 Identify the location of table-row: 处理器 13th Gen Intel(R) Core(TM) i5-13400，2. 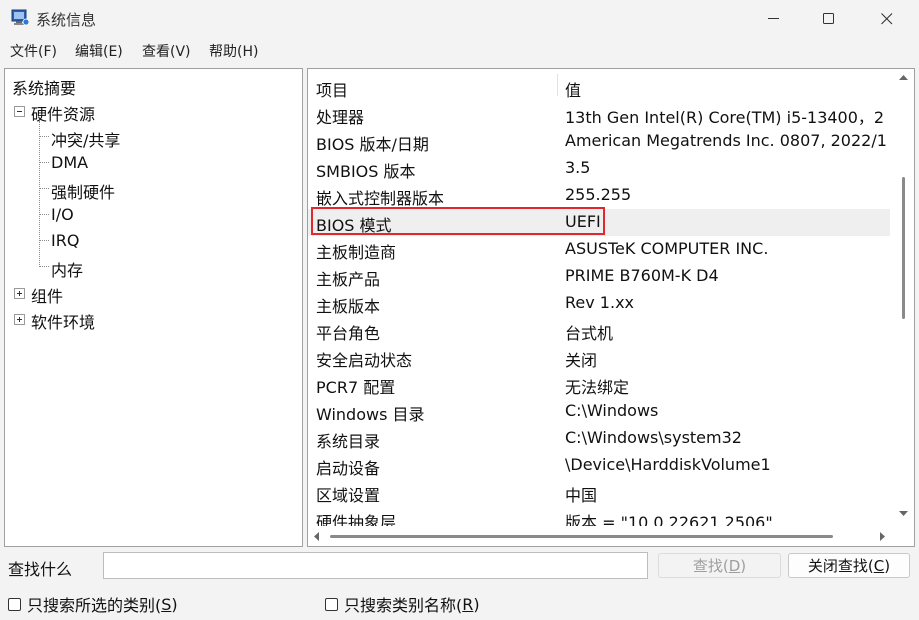
(599, 114).